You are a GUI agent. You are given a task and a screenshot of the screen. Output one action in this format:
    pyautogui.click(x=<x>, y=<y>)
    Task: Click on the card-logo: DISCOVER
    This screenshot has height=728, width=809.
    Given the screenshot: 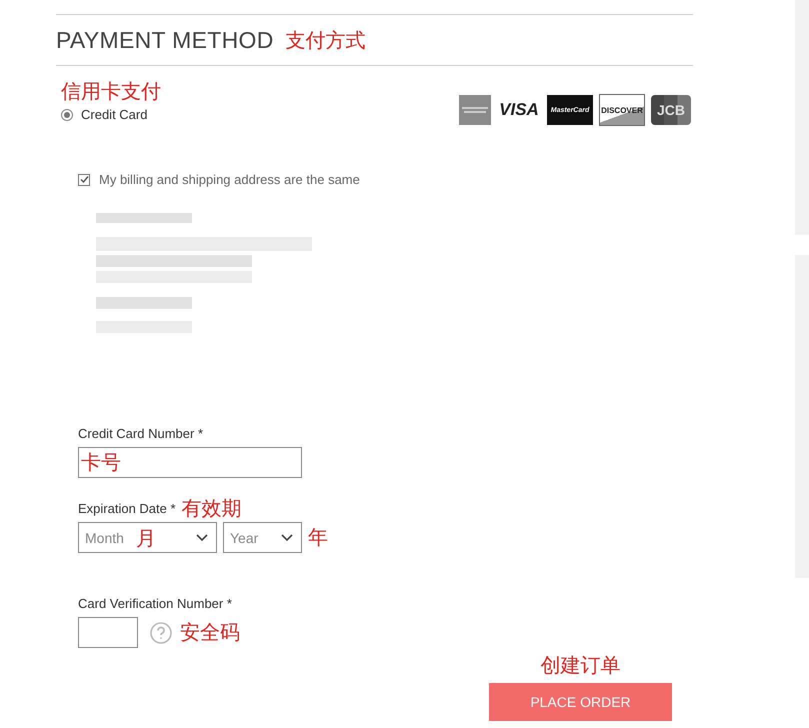 What is the action you would take?
    pyautogui.click(x=622, y=110)
    